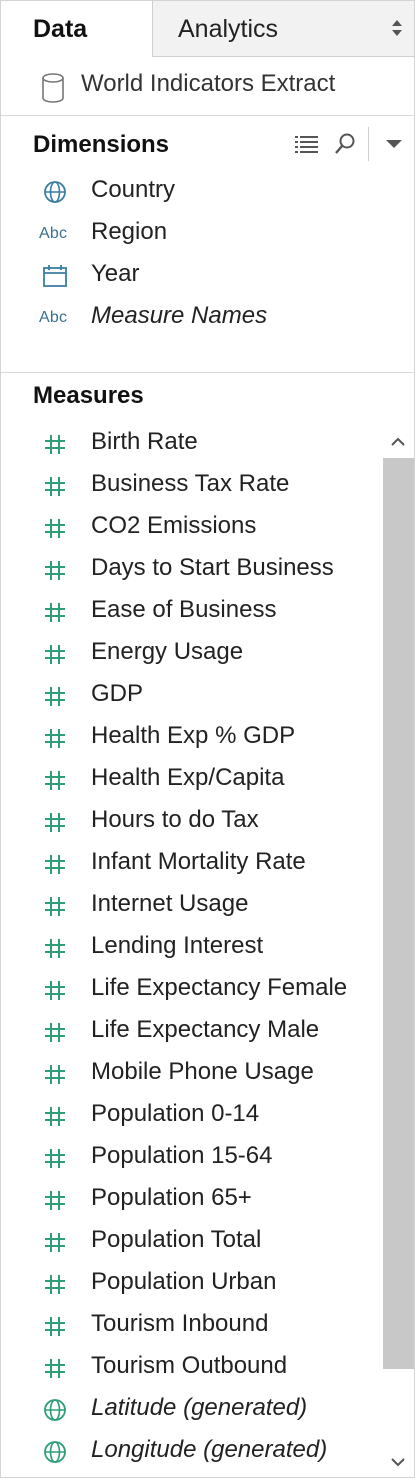 The width and height of the screenshot is (415, 1478). I want to click on field-label: Life Expectancy Female, so click(219, 987).